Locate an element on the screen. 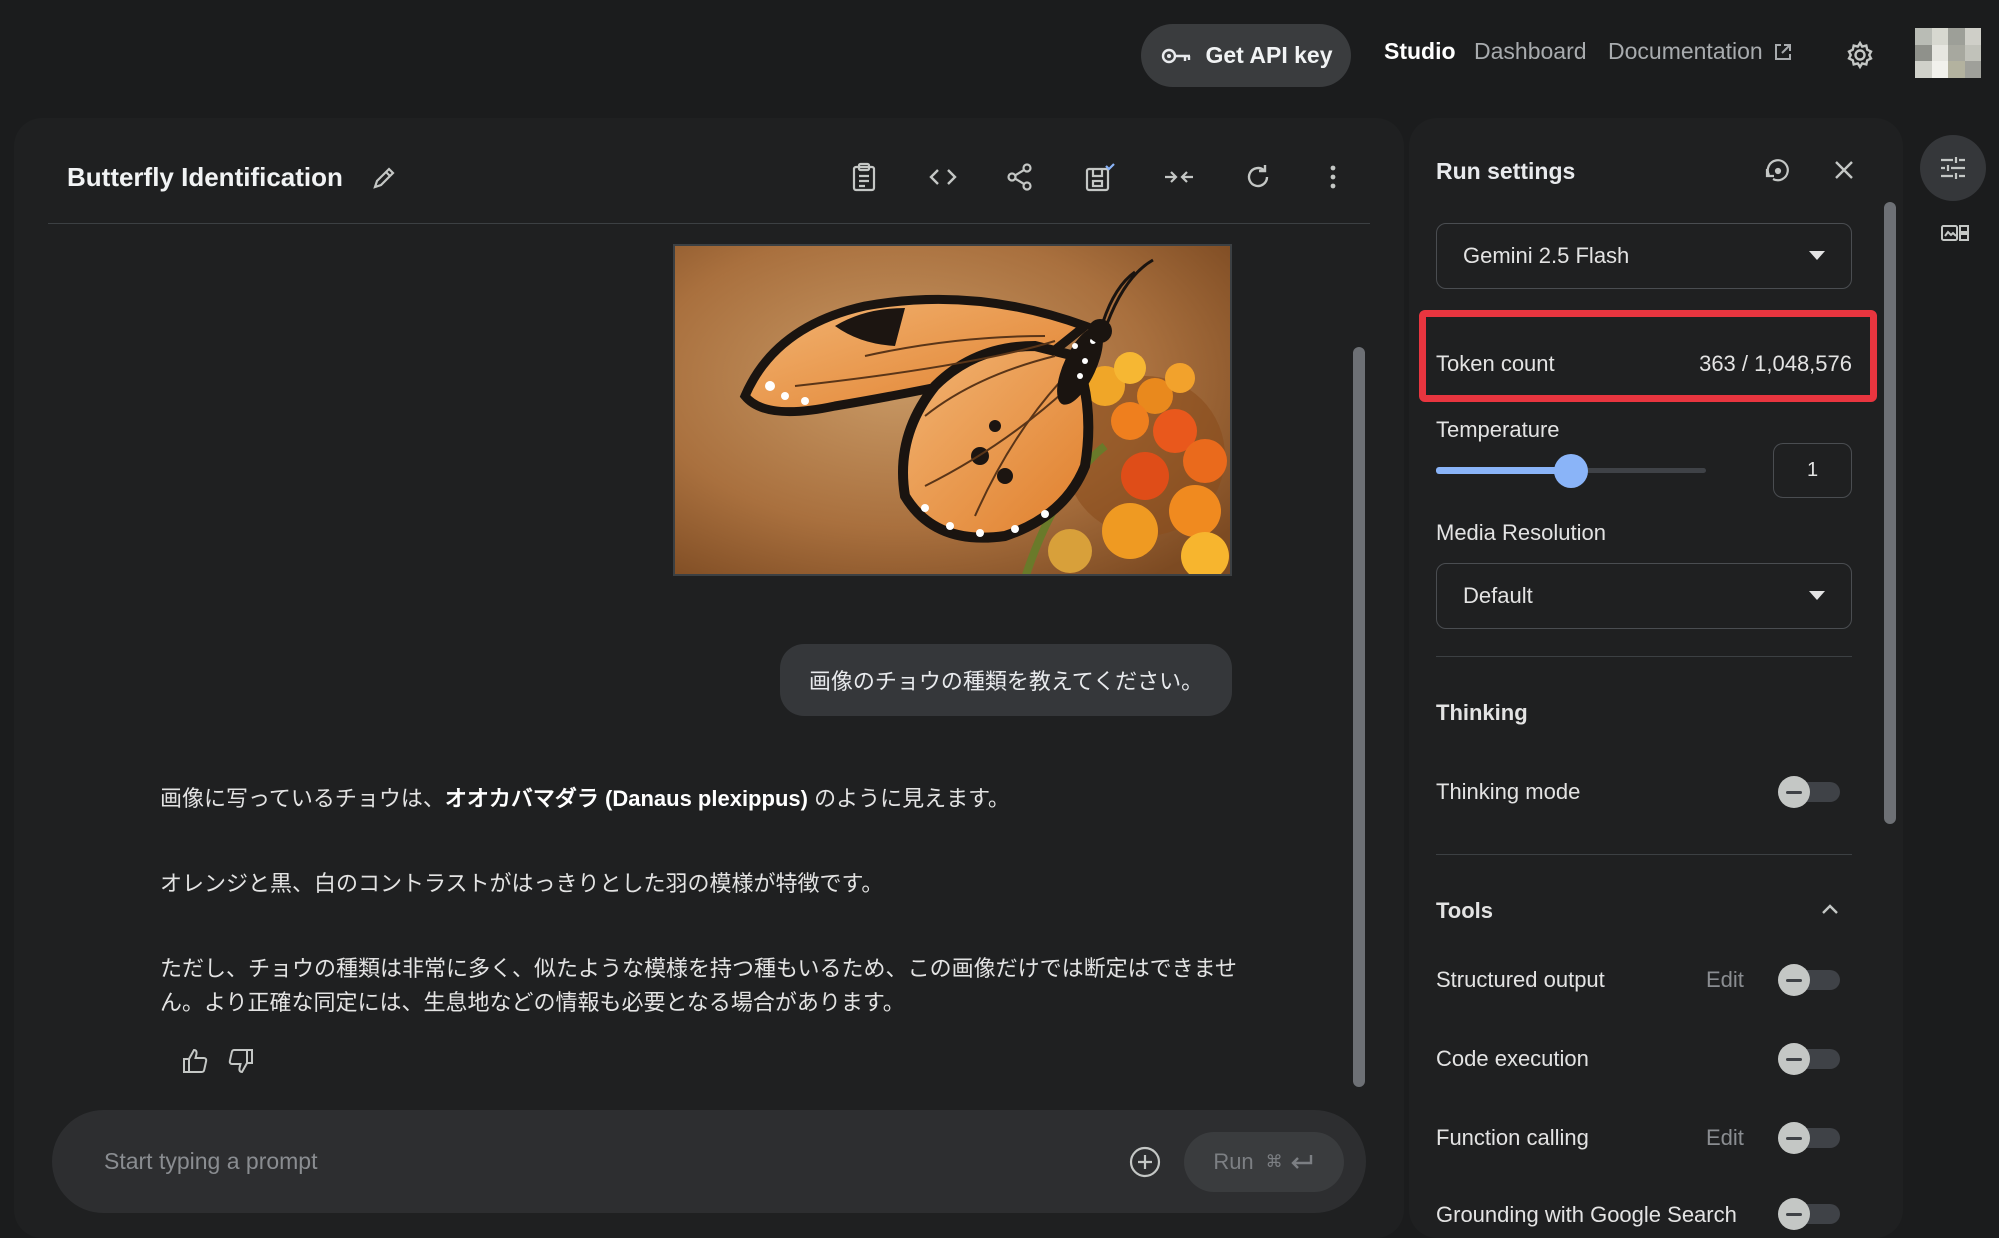 The height and width of the screenshot is (1238, 1999). structured-output-label: Structured output is located at coordinates (1520, 979).